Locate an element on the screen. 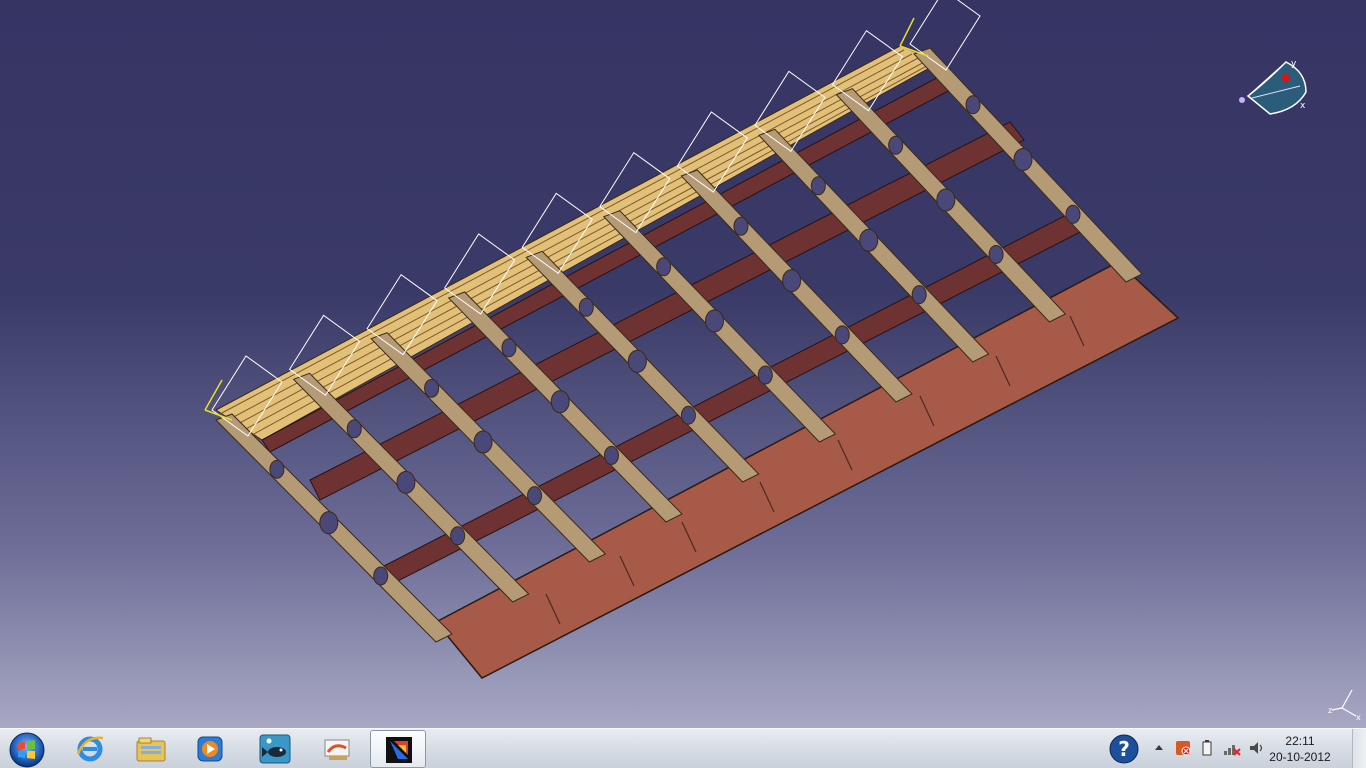 The image size is (1366, 768). taskbar-paint-button is located at coordinates (336, 749).